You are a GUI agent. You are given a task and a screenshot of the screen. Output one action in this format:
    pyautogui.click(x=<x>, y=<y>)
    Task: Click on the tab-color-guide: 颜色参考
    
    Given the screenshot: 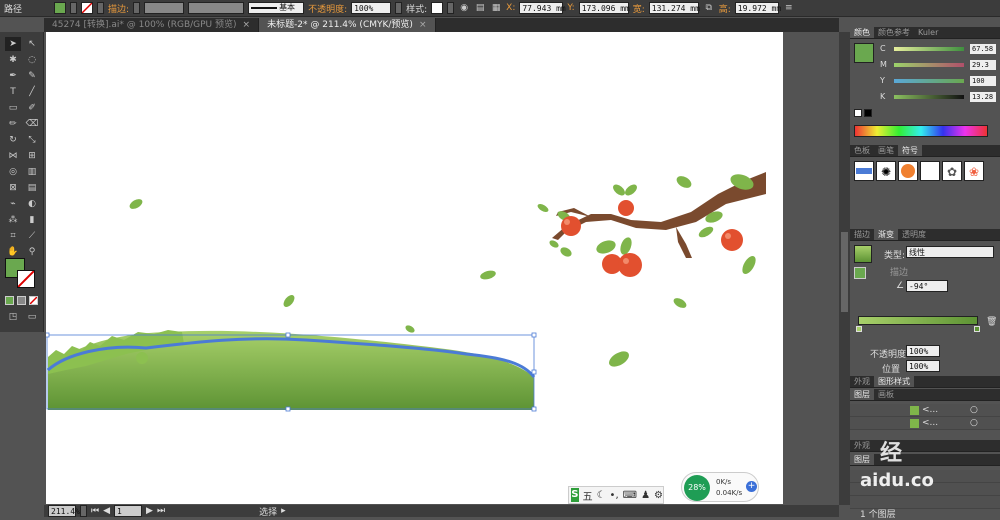 What is the action you would take?
    pyautogui.click(x=894, y=32)
    